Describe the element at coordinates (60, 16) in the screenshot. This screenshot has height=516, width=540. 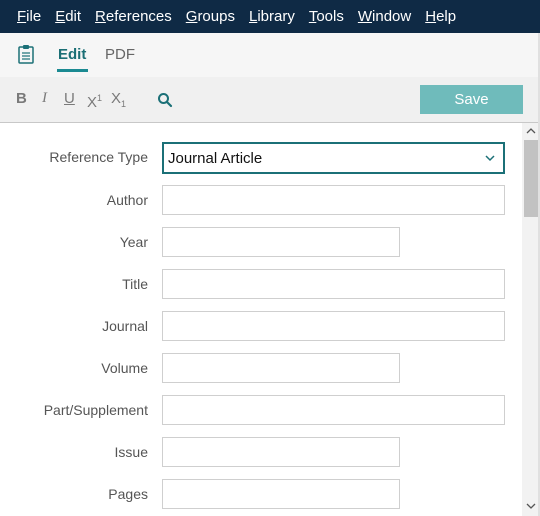
I see `menu-edit-mnemonic: E` at that location.